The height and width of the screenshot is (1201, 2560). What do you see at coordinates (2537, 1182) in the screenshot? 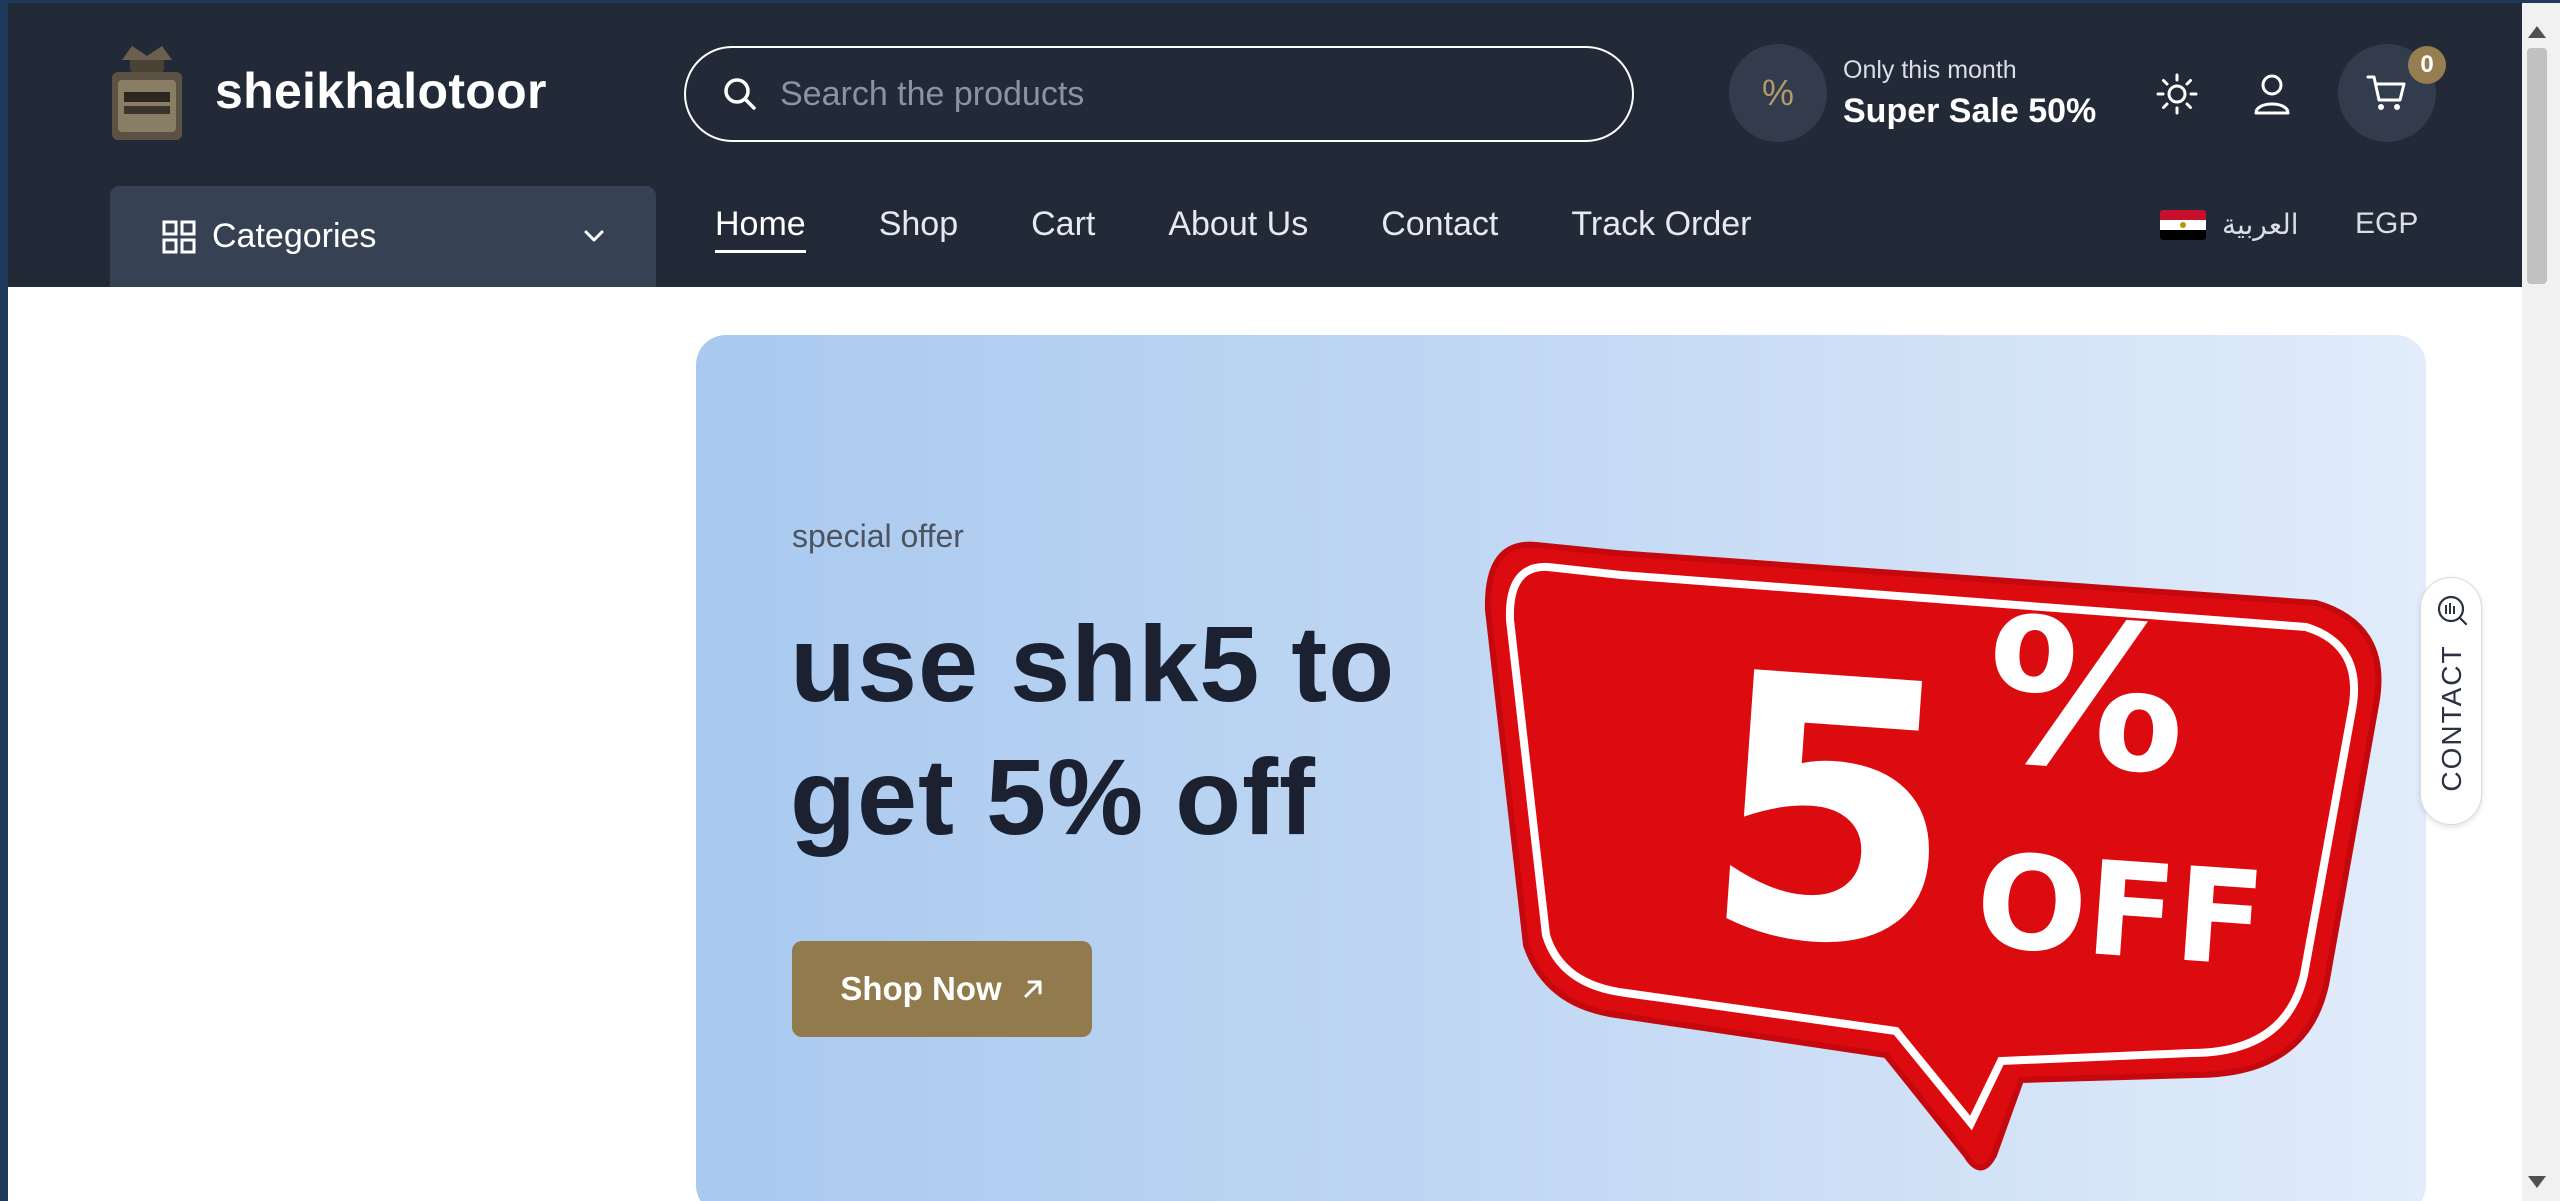
I see `scroll-down-arrow-icon` at bounding box center [2537, 1182].